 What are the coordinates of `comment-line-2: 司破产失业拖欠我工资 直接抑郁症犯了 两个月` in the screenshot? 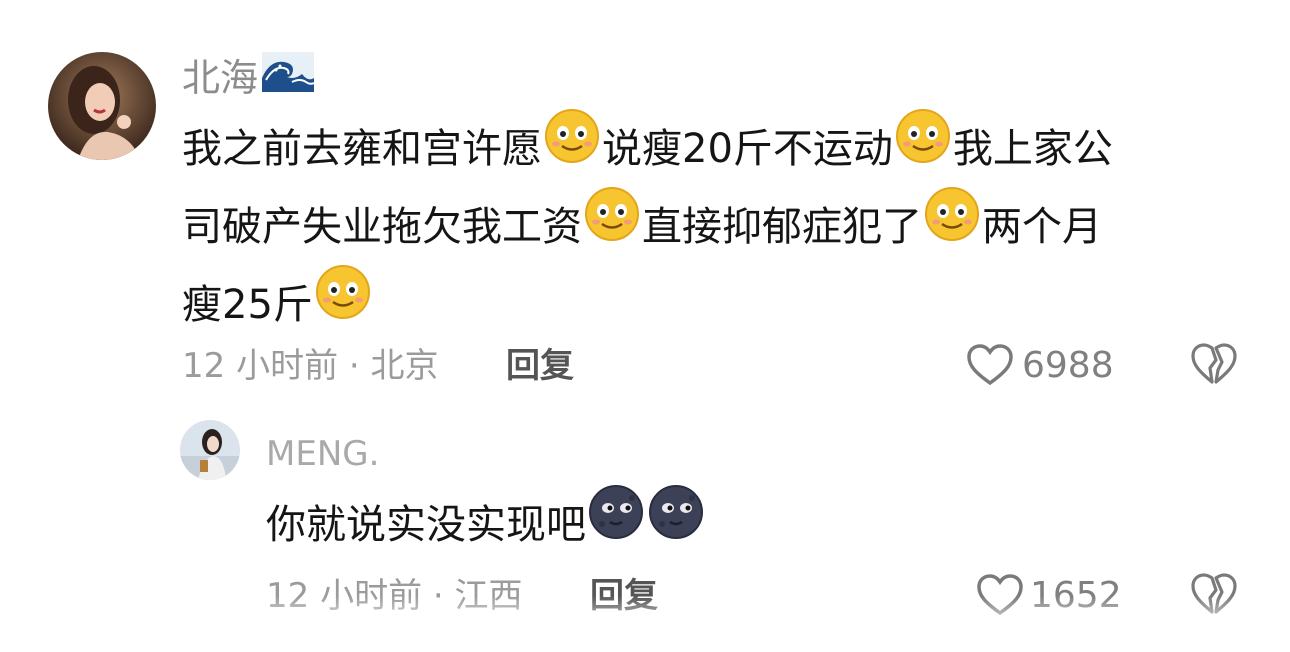 It's located at (712, 227).